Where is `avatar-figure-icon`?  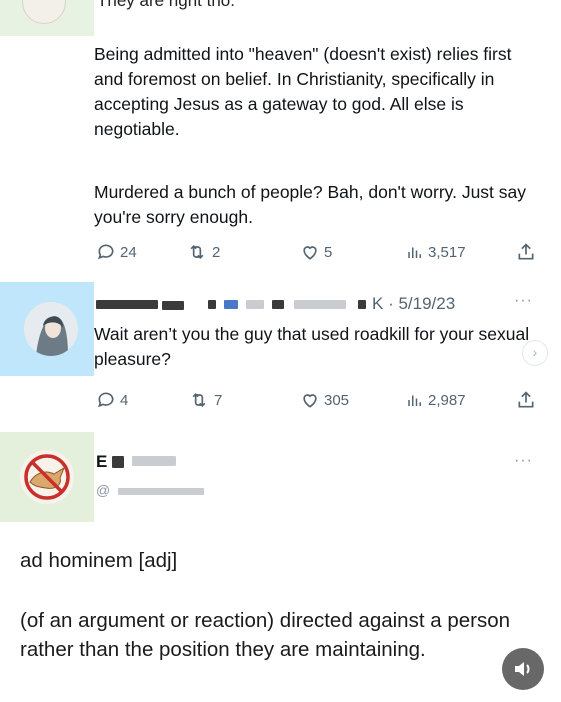
avatar-figure-icon is located at coordinates (51, 329).